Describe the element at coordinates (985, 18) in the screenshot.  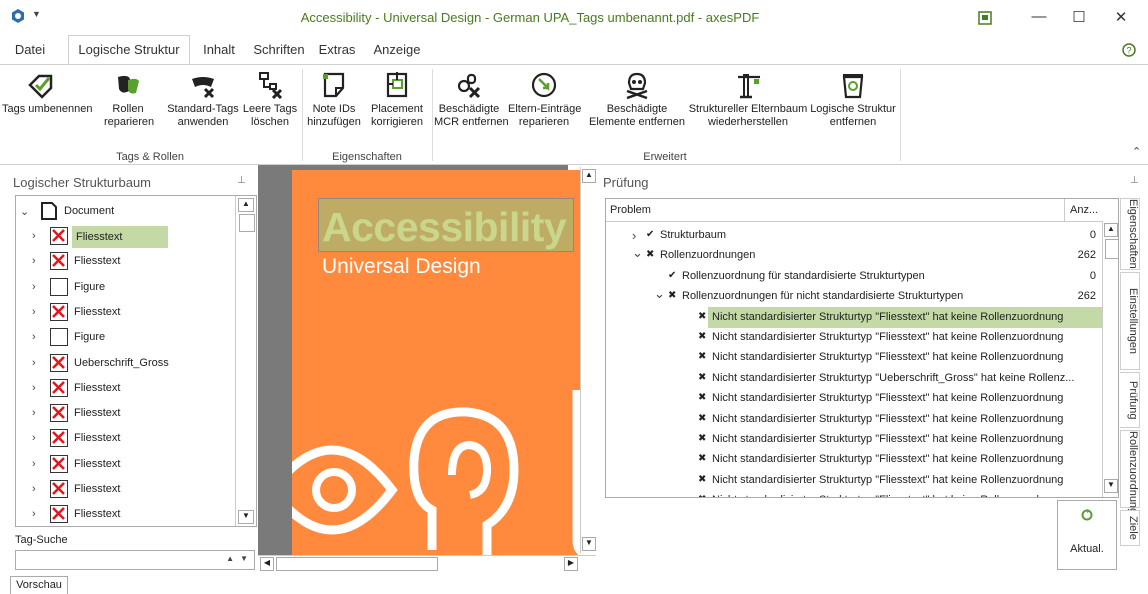
I see `pin-window-icon` at that location.